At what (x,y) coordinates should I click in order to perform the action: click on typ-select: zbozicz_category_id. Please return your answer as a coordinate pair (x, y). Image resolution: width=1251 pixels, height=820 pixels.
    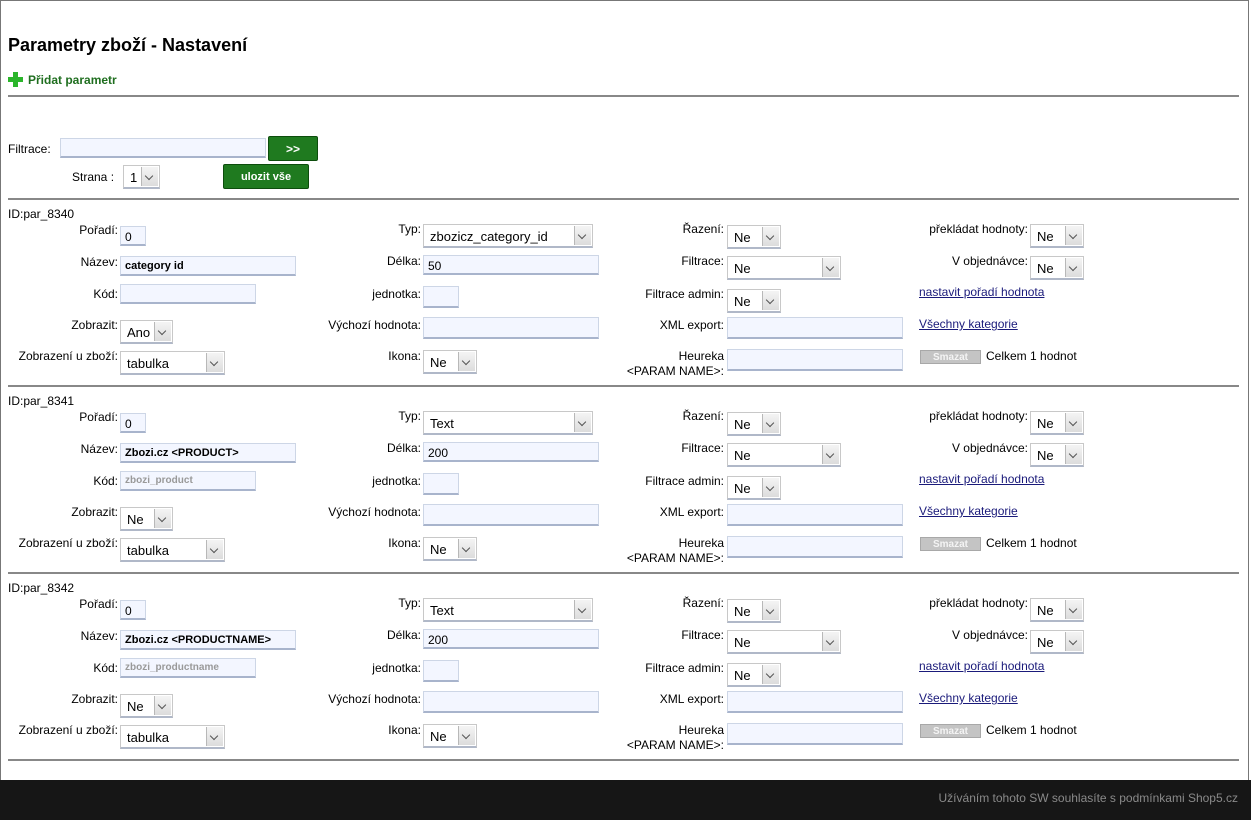
    Looking at the image, I should click on (508, 236).